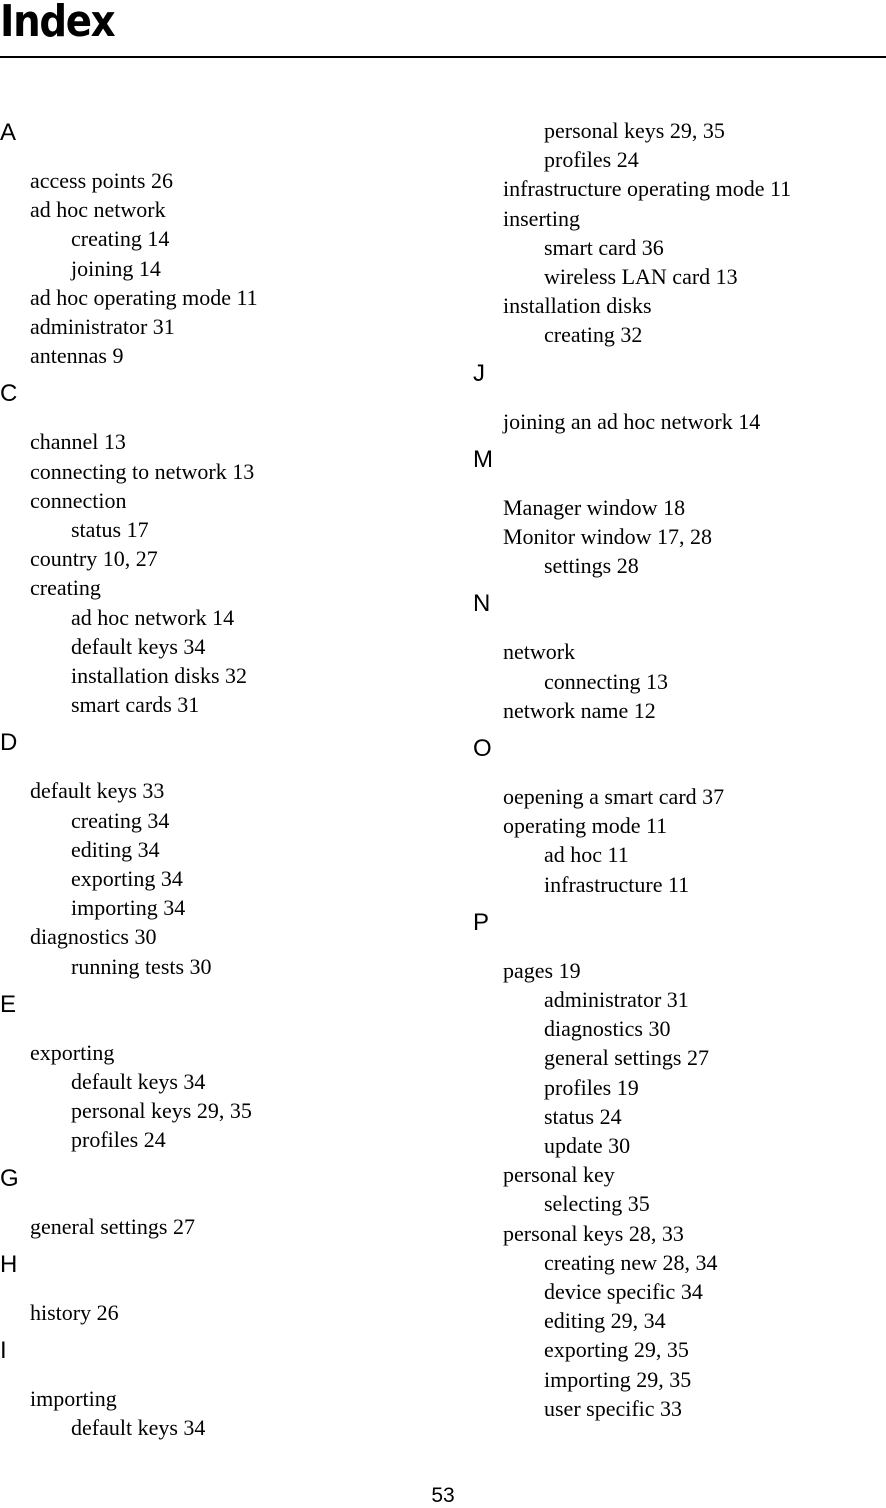 The height and width of the screenshot is (1508, 886). I want to click on index-subentry: smart card 36, so click(604, 247).